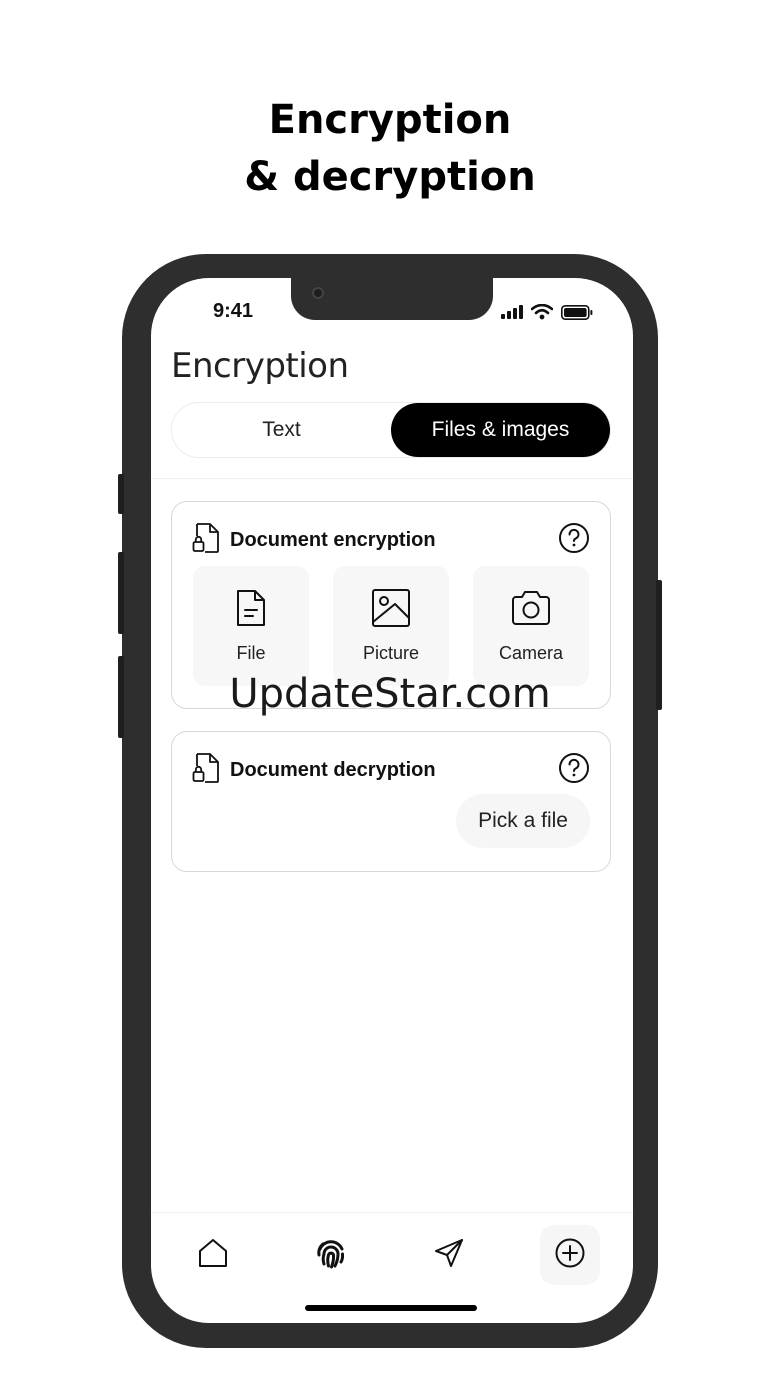 The image size is (780, 1386). Describe the element at coordinates (659, 645) in the screenshot. I see `phone-power-button` at that location.